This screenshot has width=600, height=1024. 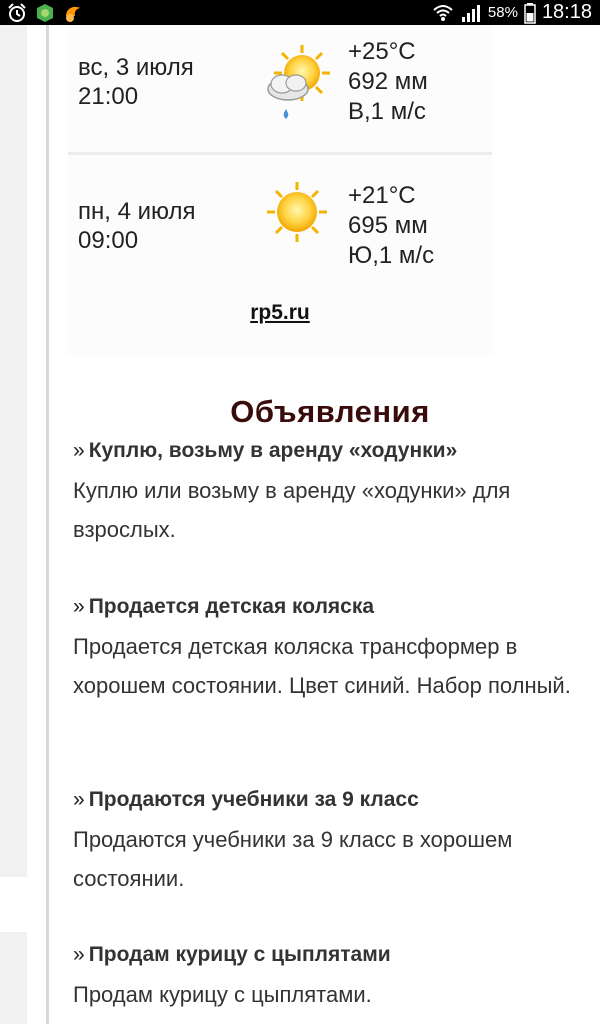 What do you see at coordinates (530, 13) in the screenshot?
I see `battery-icon` at bounding box center [530, 13].